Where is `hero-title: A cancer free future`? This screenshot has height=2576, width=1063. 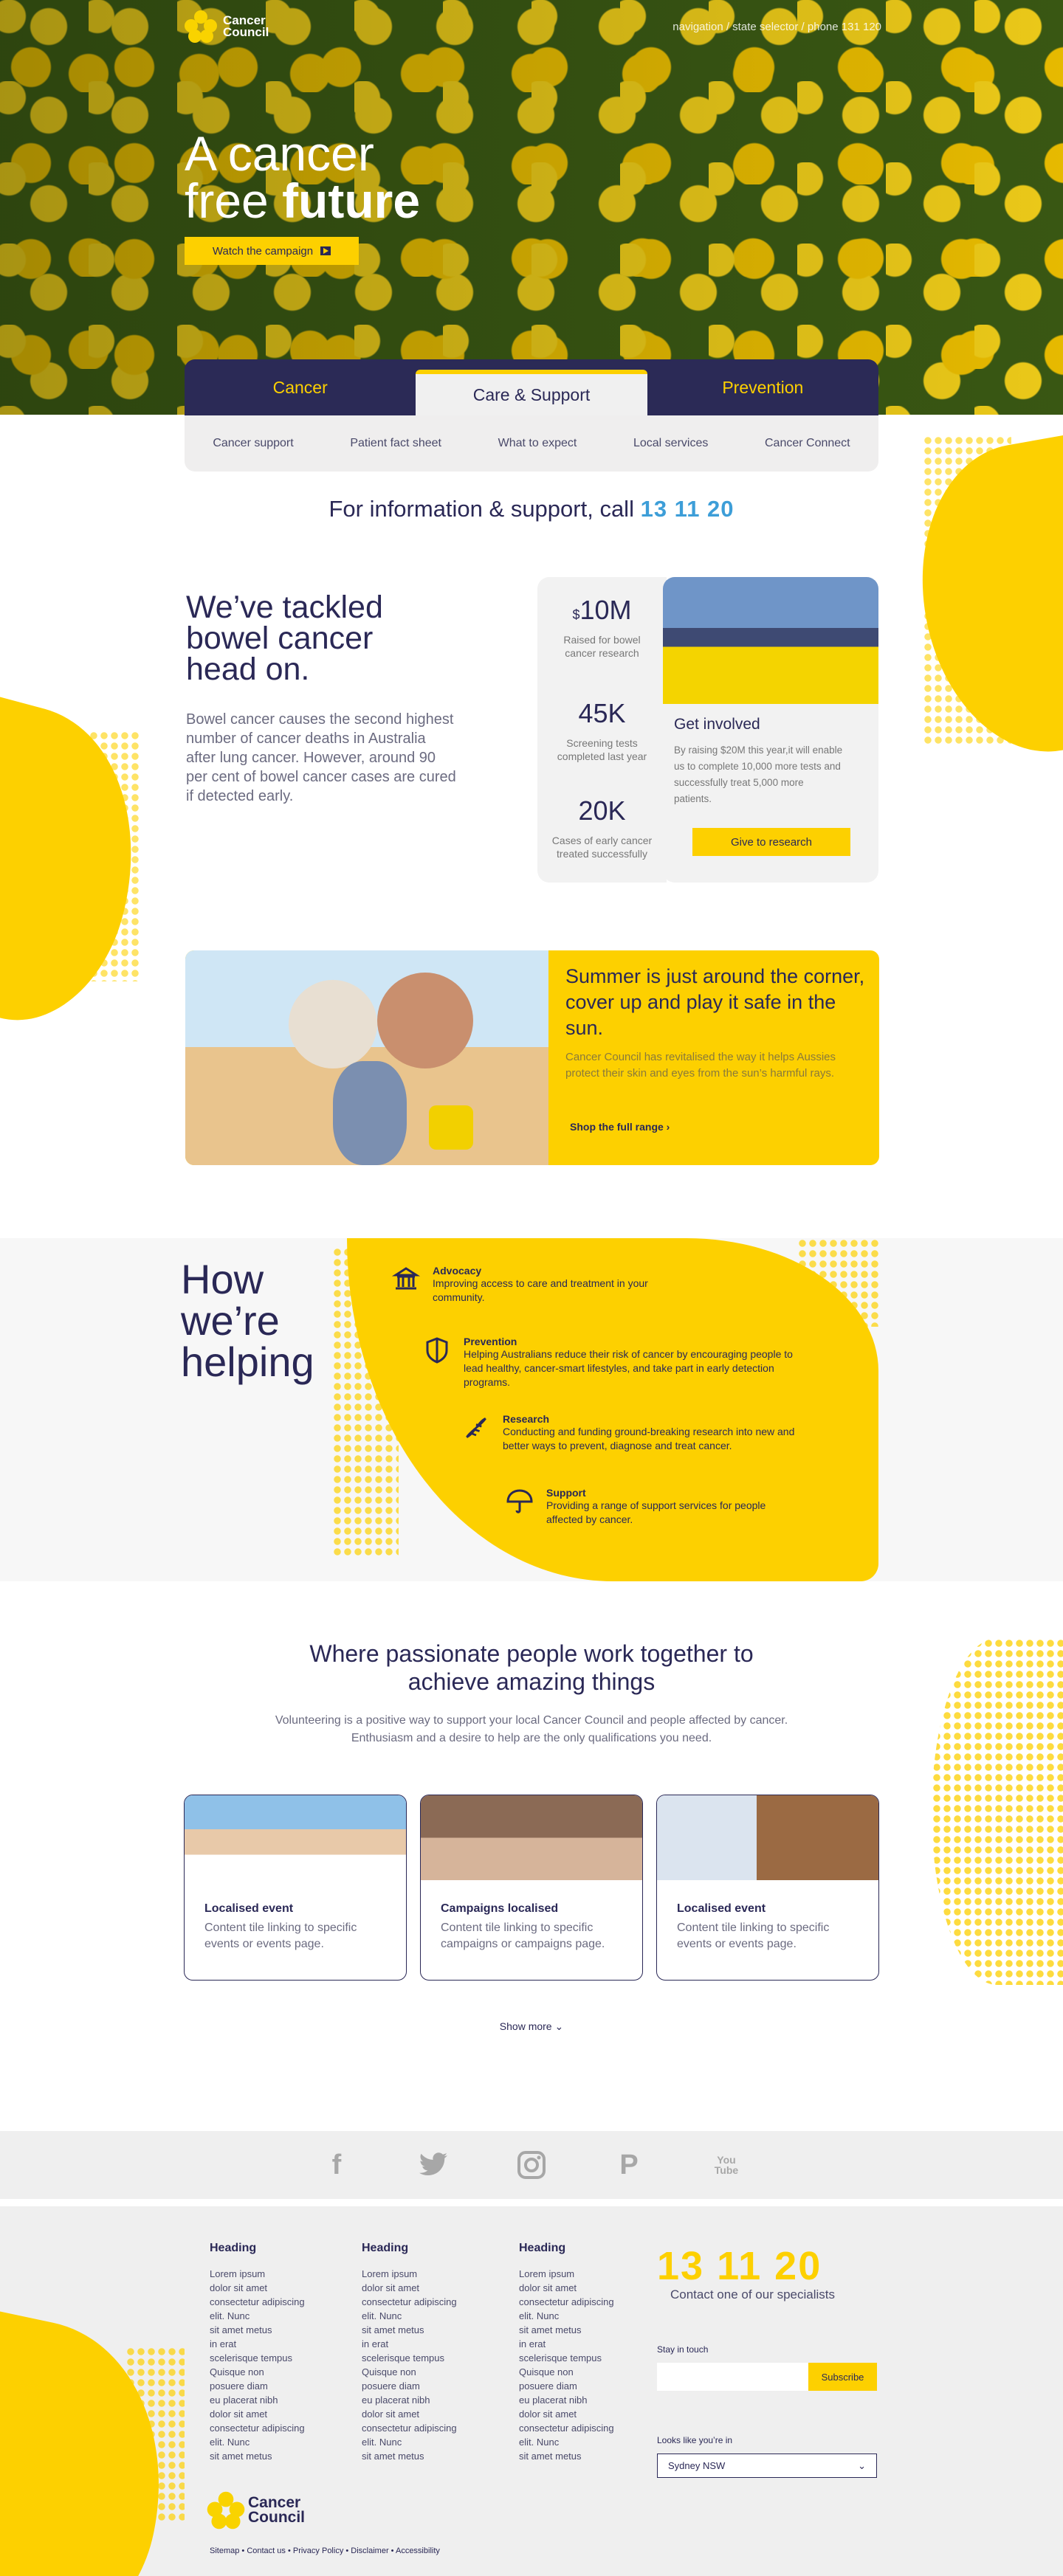 hero-title: A cancer free future is located at coordinates (302, 177).